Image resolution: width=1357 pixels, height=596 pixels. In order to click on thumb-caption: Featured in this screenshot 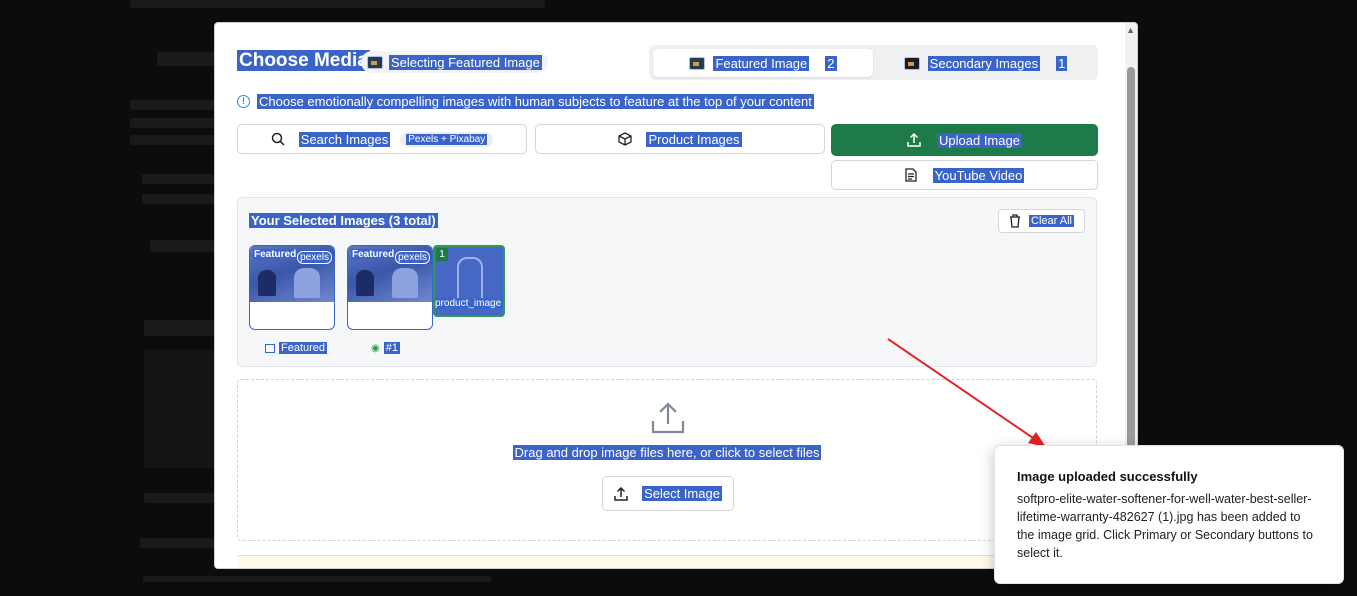, I will do `click(296, 348)`.